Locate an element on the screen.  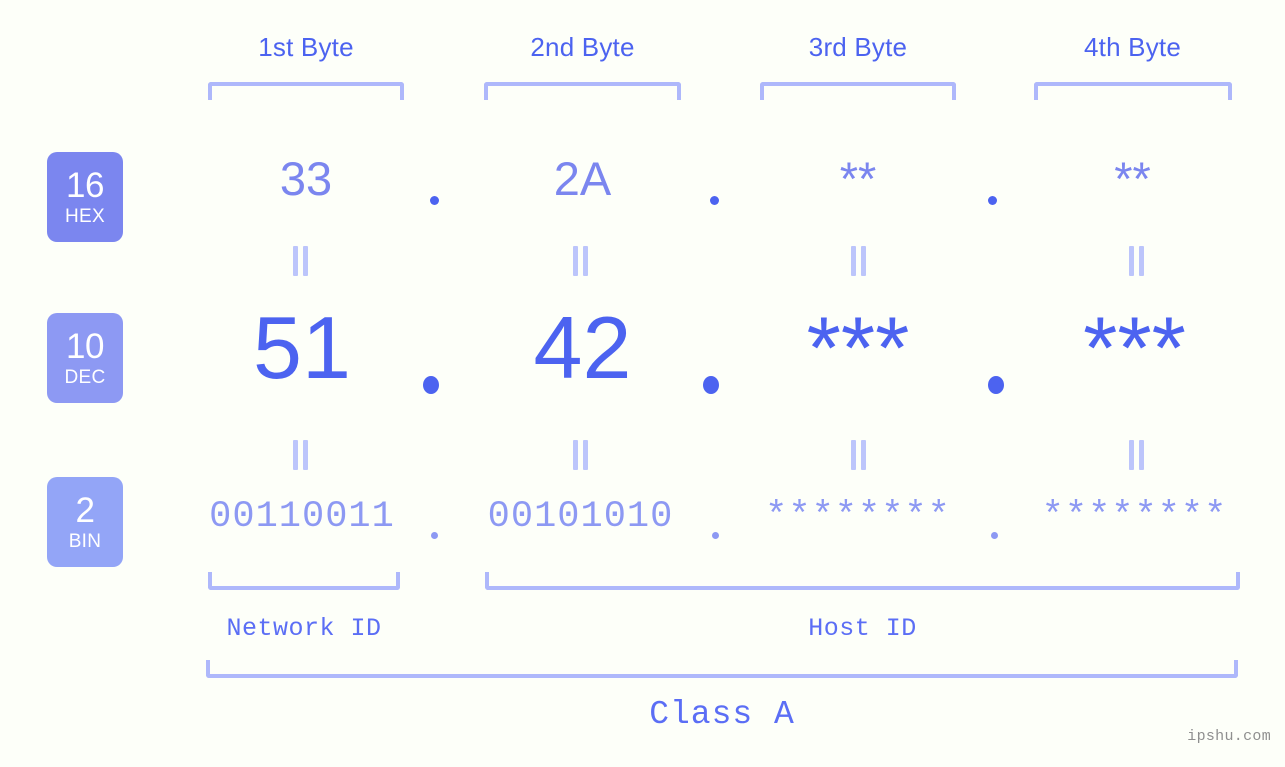
byte-header-3: 3rd Byte is located at coordinates (858, 47).